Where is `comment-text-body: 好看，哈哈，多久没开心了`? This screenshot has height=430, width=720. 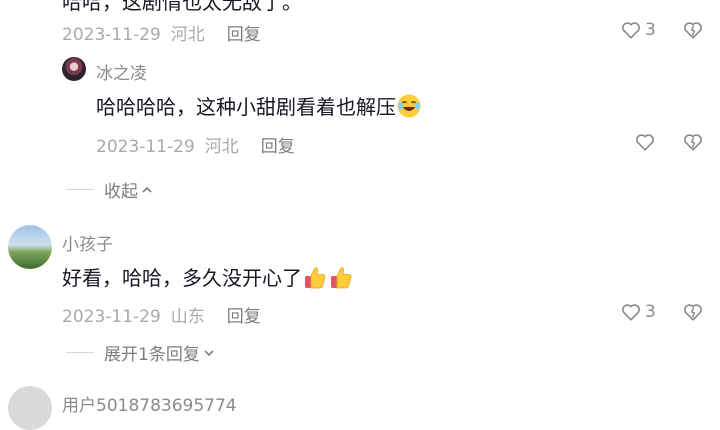
comment-text-body: 好看，哈哈，多久没开心了 is located at coordinates (182, 278).